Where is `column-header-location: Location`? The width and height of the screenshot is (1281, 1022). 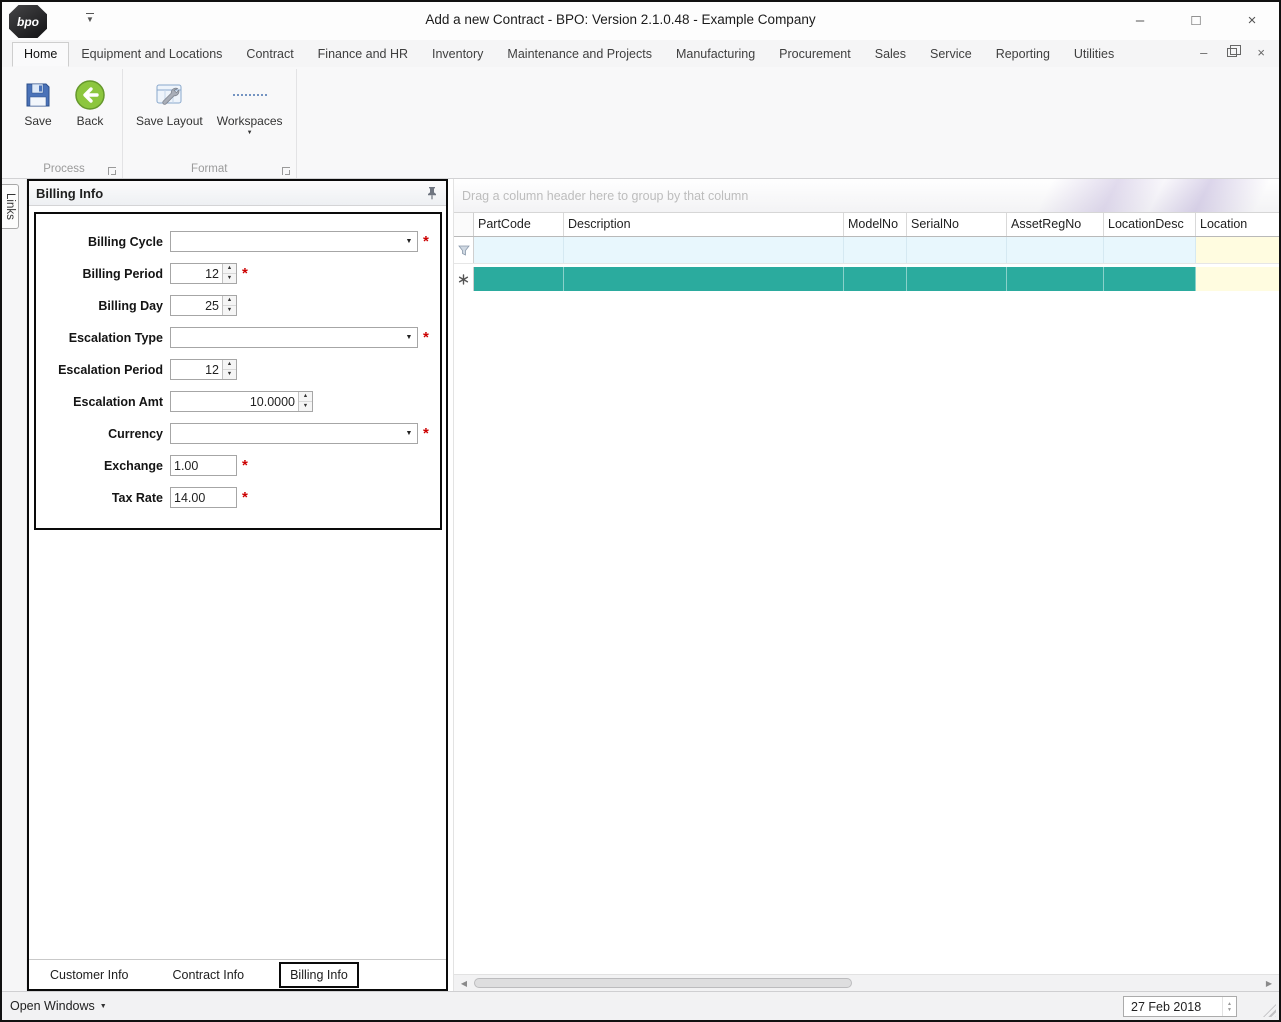
column-header-location: Location is located at coordinates (1237, 224).